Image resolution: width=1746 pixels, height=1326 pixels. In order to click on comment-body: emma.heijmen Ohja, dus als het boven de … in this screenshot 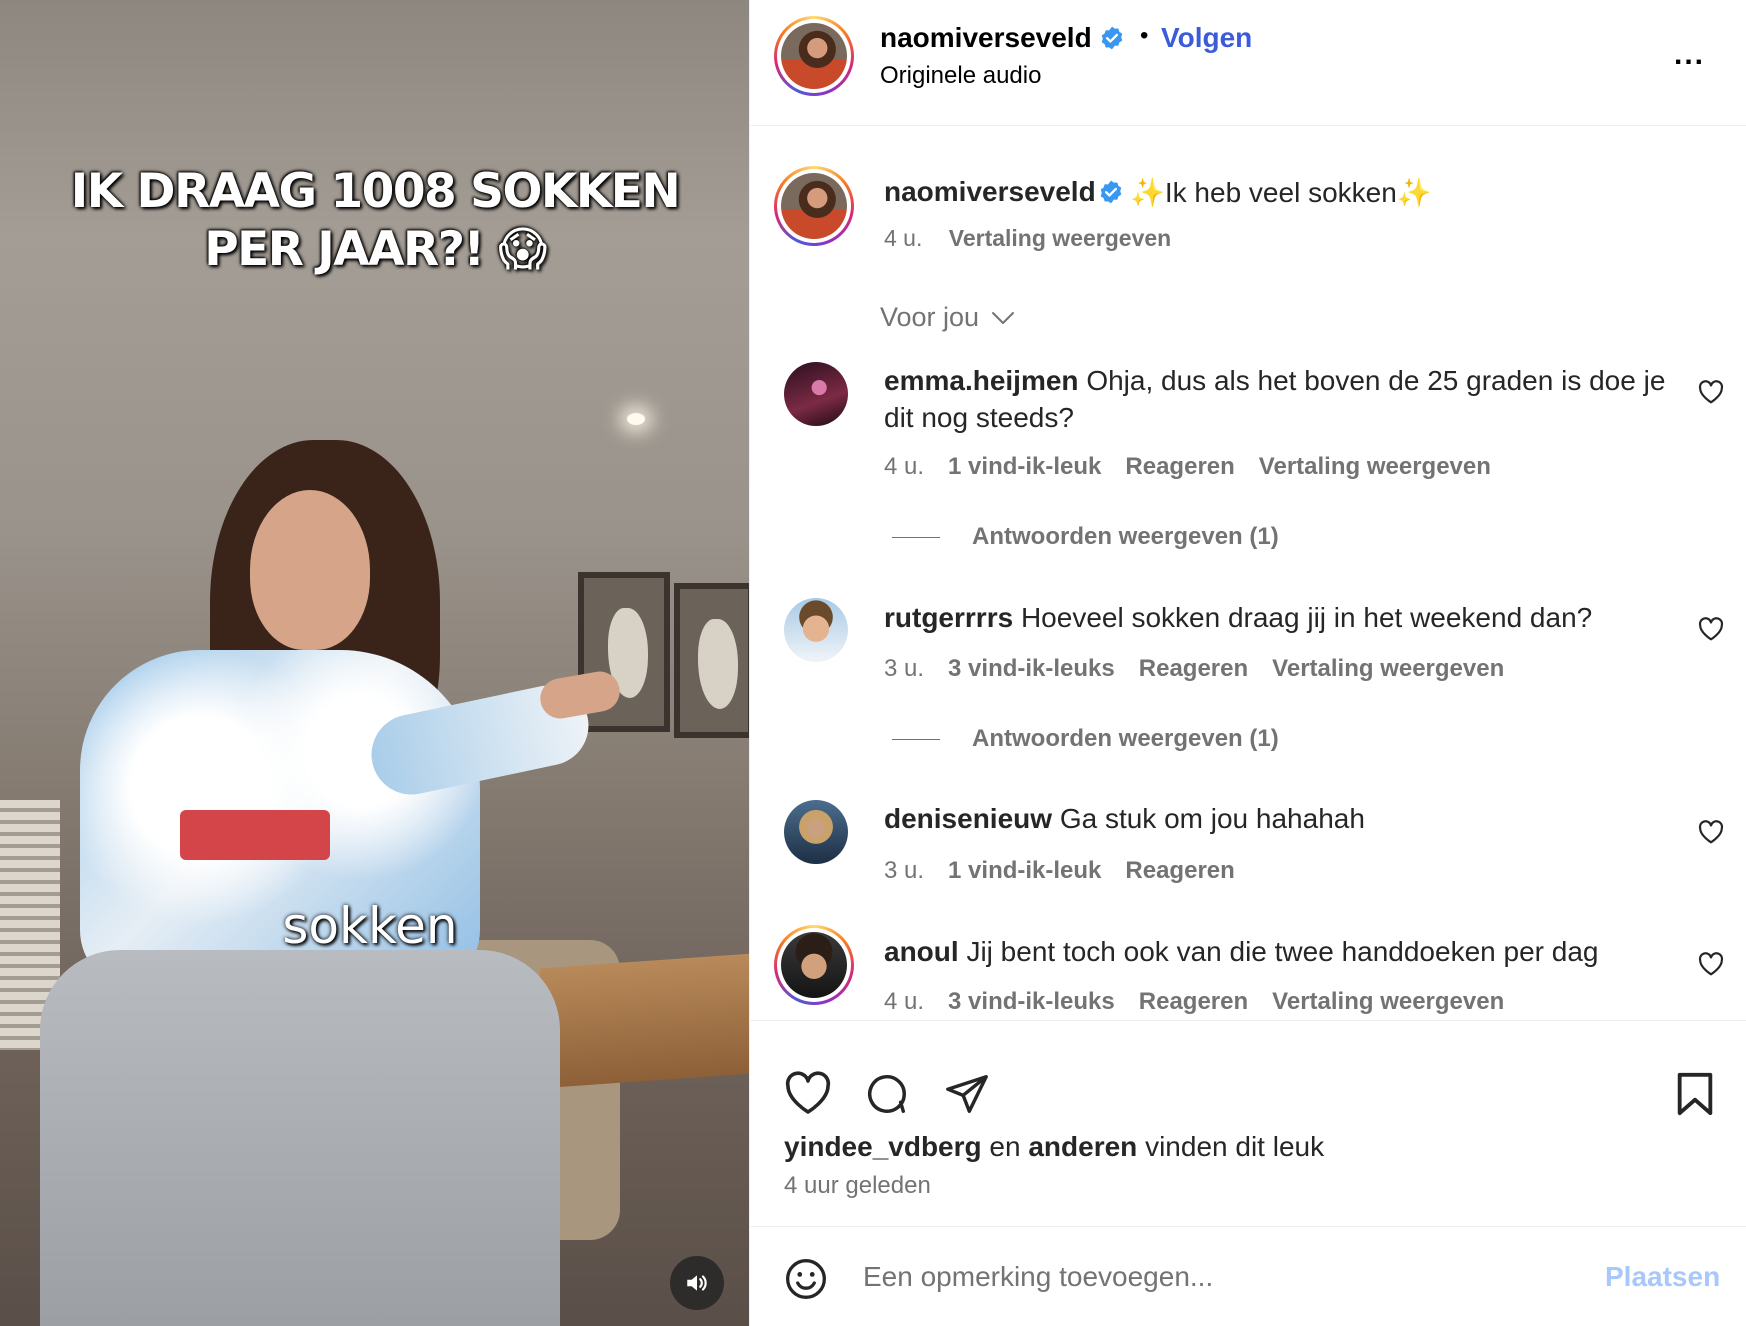, I will do `click(1284, 399)`.